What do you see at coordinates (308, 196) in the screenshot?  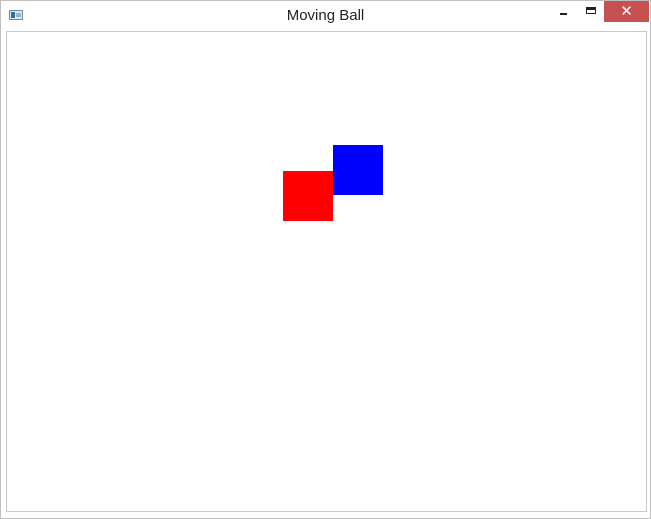 I see `red-square` at bounding box center [308, 196].